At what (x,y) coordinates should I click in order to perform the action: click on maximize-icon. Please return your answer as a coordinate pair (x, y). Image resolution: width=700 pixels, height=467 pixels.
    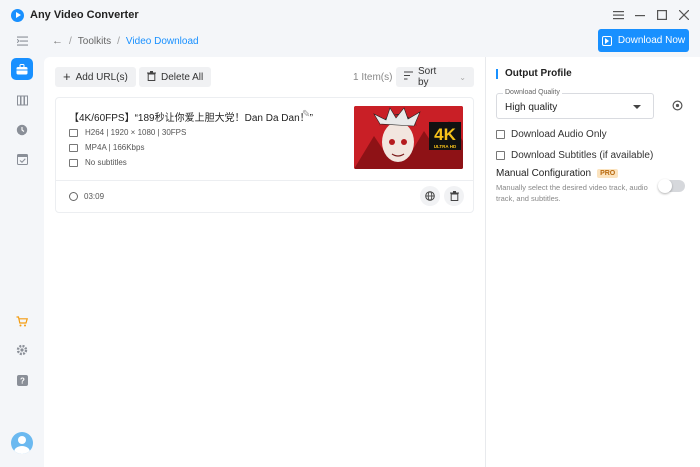
    Looking at the image, I should click on (662, 15).